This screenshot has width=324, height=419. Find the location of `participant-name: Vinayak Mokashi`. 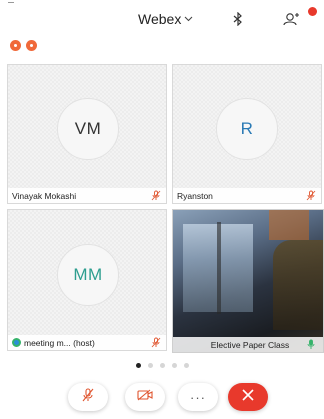

participant-name: Vinayak Mokashi is located at coordinates (44, 195).